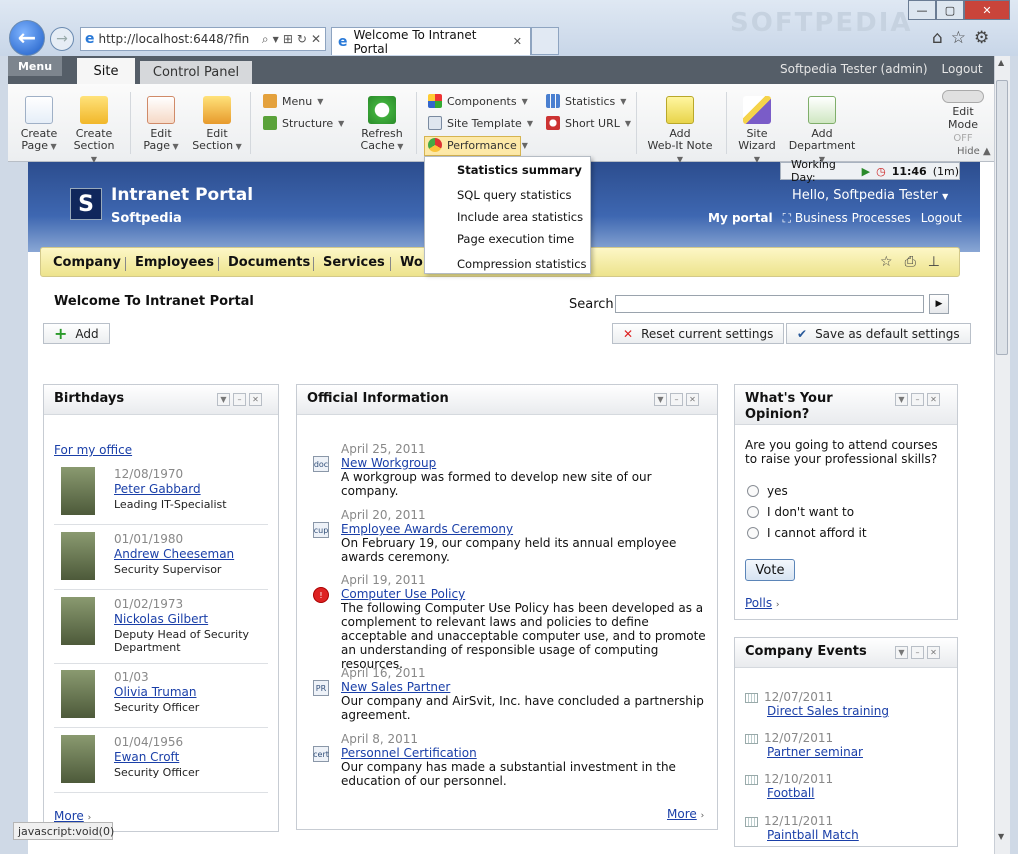  I want to click on menu-item-sql-query-statistics: SQL query statistics, so click(514, 195).